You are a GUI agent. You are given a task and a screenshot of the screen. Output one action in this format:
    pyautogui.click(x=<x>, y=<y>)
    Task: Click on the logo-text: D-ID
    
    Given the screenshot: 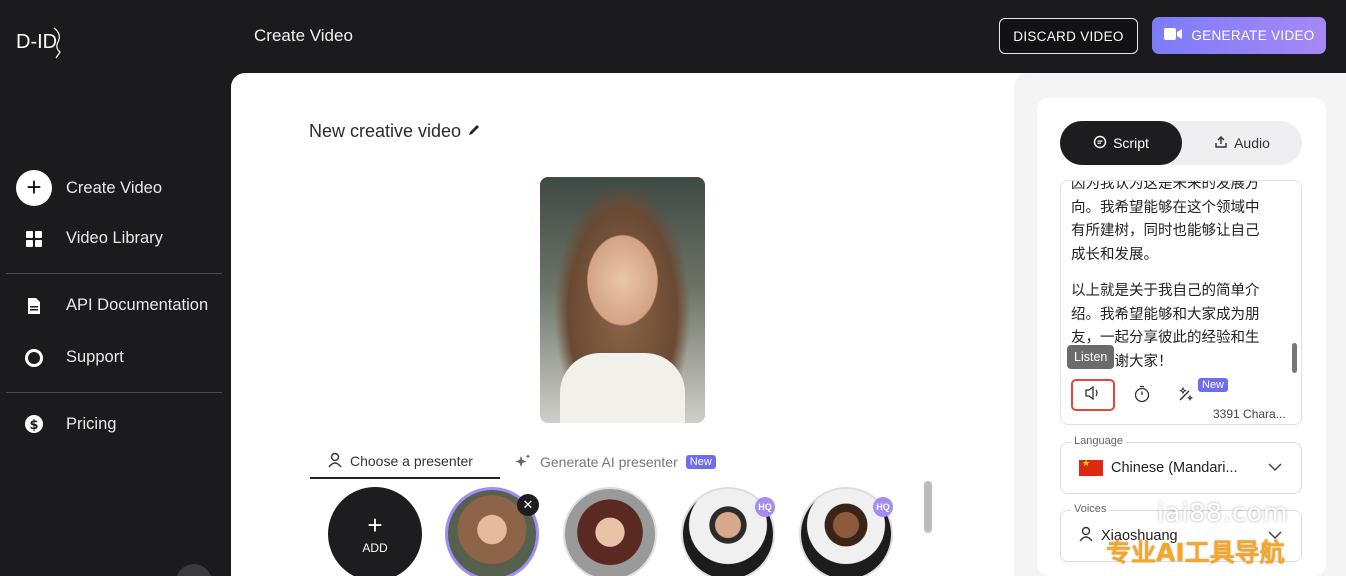 What is the action you would take?
    pyautogui.click(x=36, y=42)
    